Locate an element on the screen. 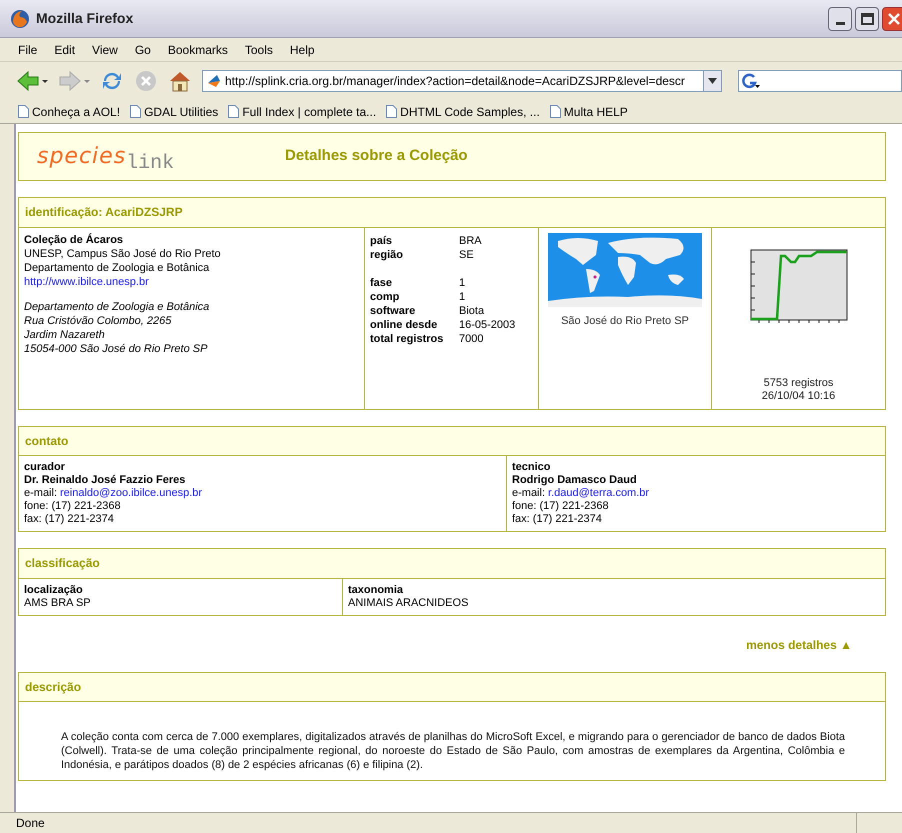 The height and width of the screenshot is (833, 902). contact-role: tecnico is located at coordinates (532, 467).